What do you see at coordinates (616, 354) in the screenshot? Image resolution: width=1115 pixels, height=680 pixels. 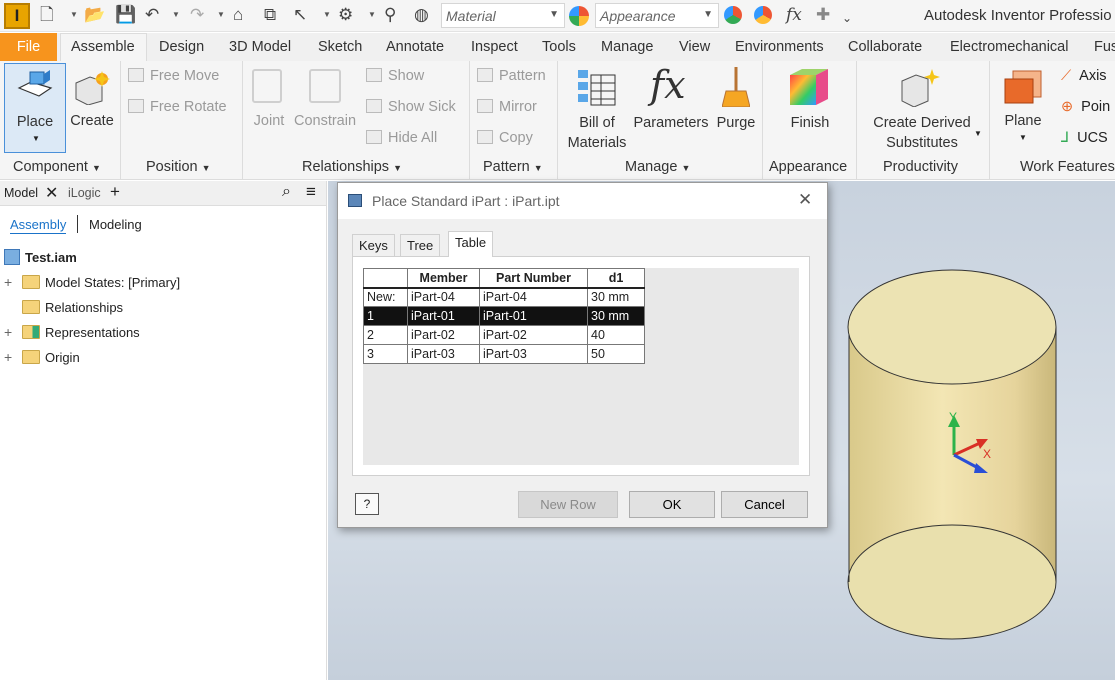 I see `cell-d1: 50` at bounding box center [616, 354].